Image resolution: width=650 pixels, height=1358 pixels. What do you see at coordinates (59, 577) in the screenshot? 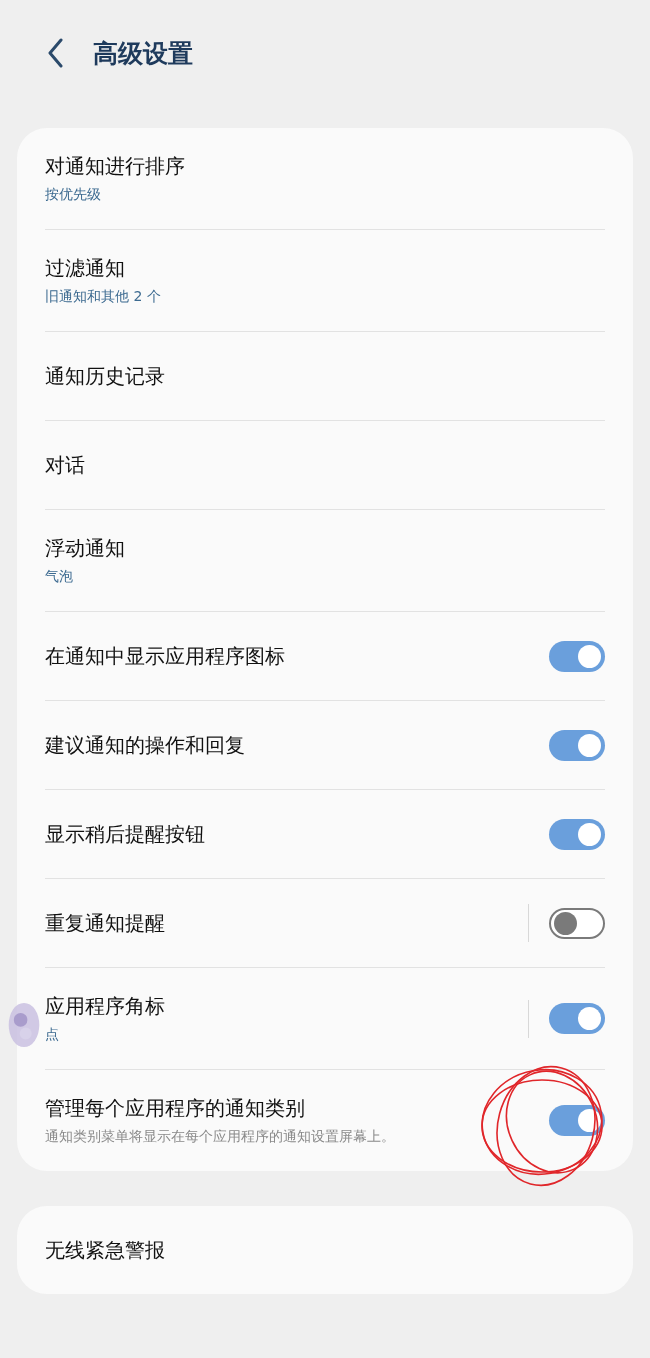
I see `setting-subtitle: 气泡` at bounding box center [59, 577].